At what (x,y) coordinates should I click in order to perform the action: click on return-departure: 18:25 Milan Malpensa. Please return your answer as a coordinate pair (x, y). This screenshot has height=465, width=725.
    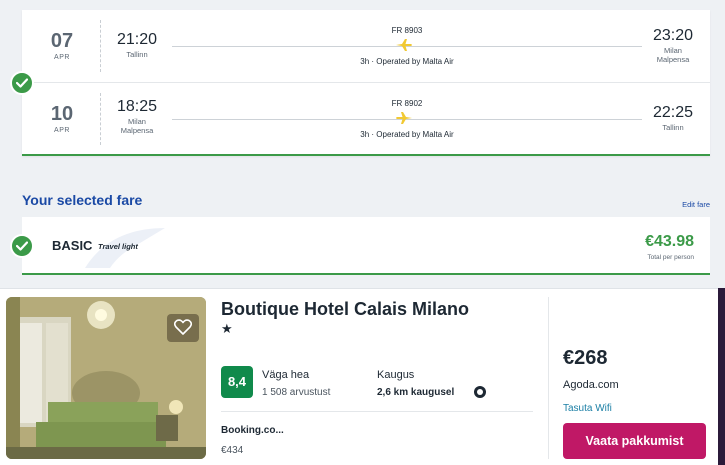
    Looking at the image, I should click on (137, 116).